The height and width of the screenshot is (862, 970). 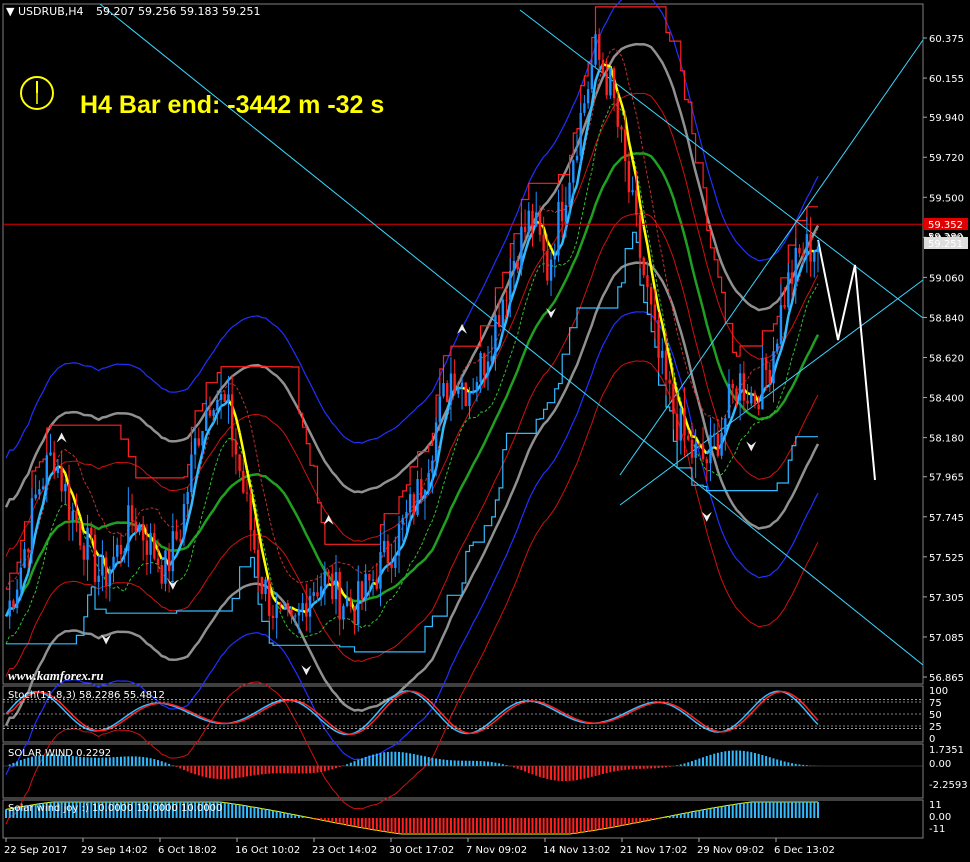 I want to click on time-tick-label: 29 Nov 09:02, so click(x=730, y=850).